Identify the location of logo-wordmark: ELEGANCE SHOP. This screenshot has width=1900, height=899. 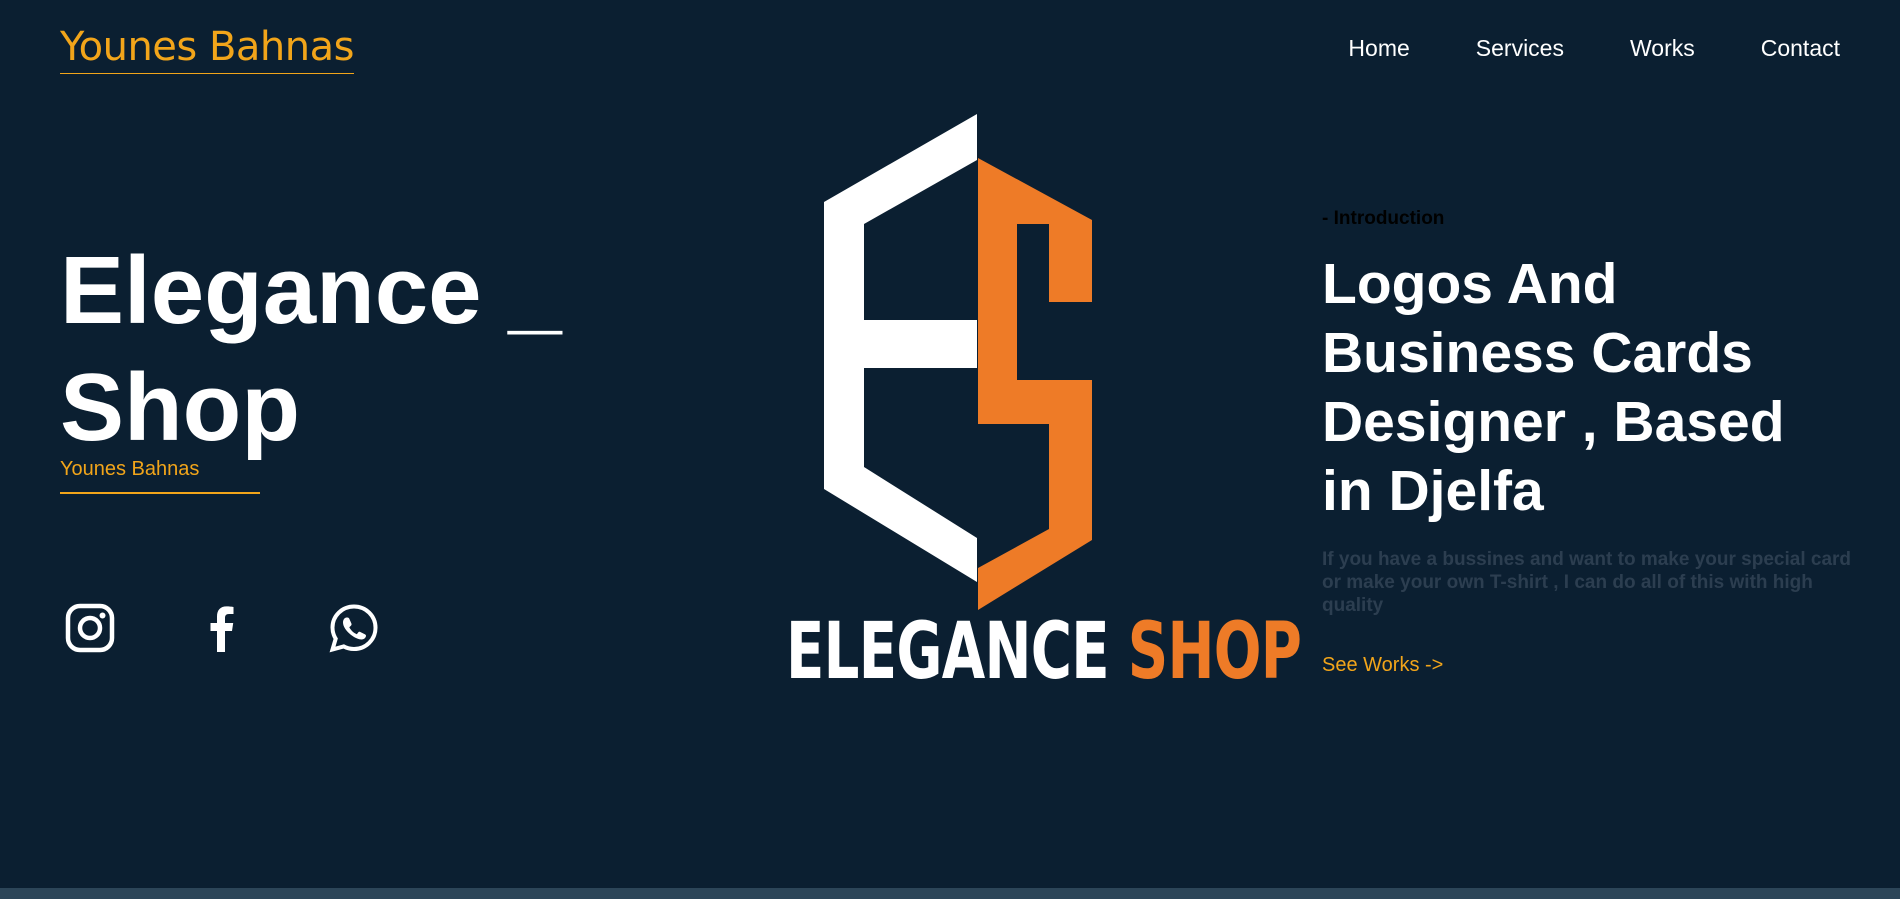
(1044, 652).